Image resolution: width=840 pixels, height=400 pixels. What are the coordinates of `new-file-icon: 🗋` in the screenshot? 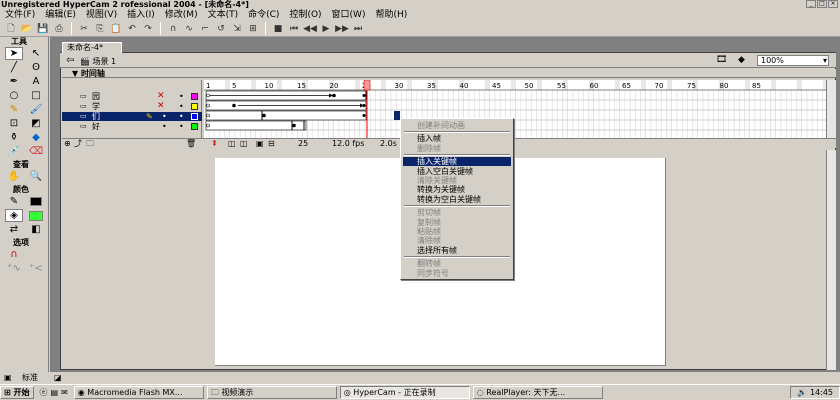 It's located at (11, 28).